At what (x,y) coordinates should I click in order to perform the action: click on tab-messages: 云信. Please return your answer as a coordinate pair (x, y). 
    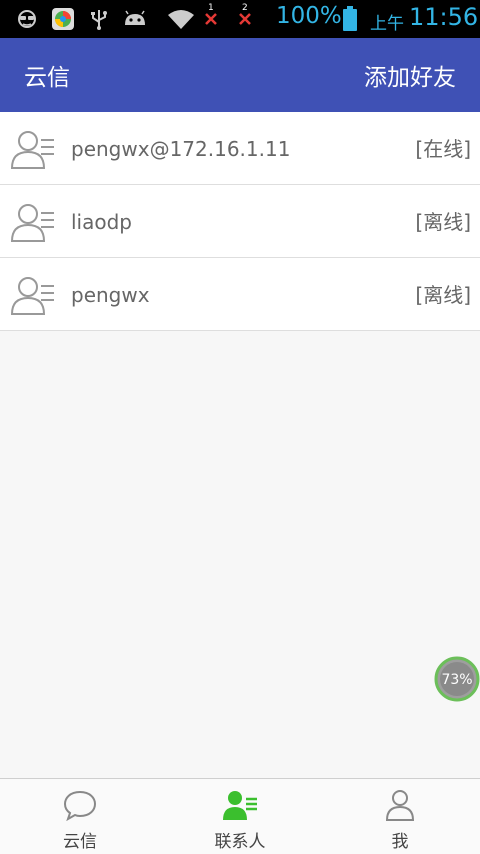
    Looking at the image, I should click on (80, 816).